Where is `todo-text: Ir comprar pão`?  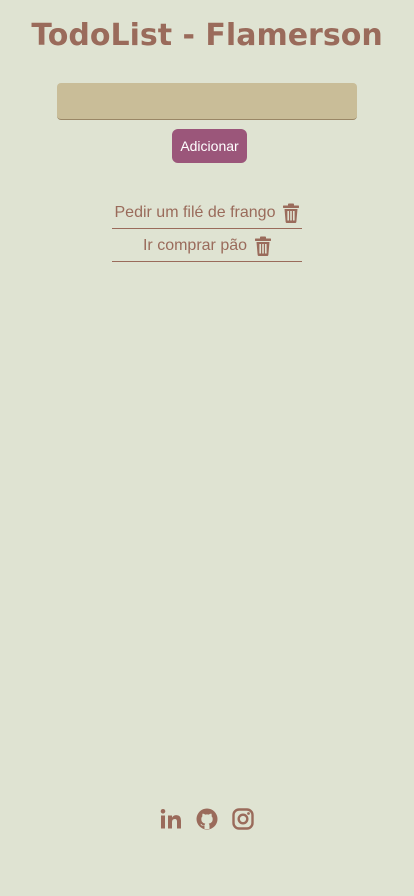 todo-text: Ir comprar pão is located at coordinates (195, 245).